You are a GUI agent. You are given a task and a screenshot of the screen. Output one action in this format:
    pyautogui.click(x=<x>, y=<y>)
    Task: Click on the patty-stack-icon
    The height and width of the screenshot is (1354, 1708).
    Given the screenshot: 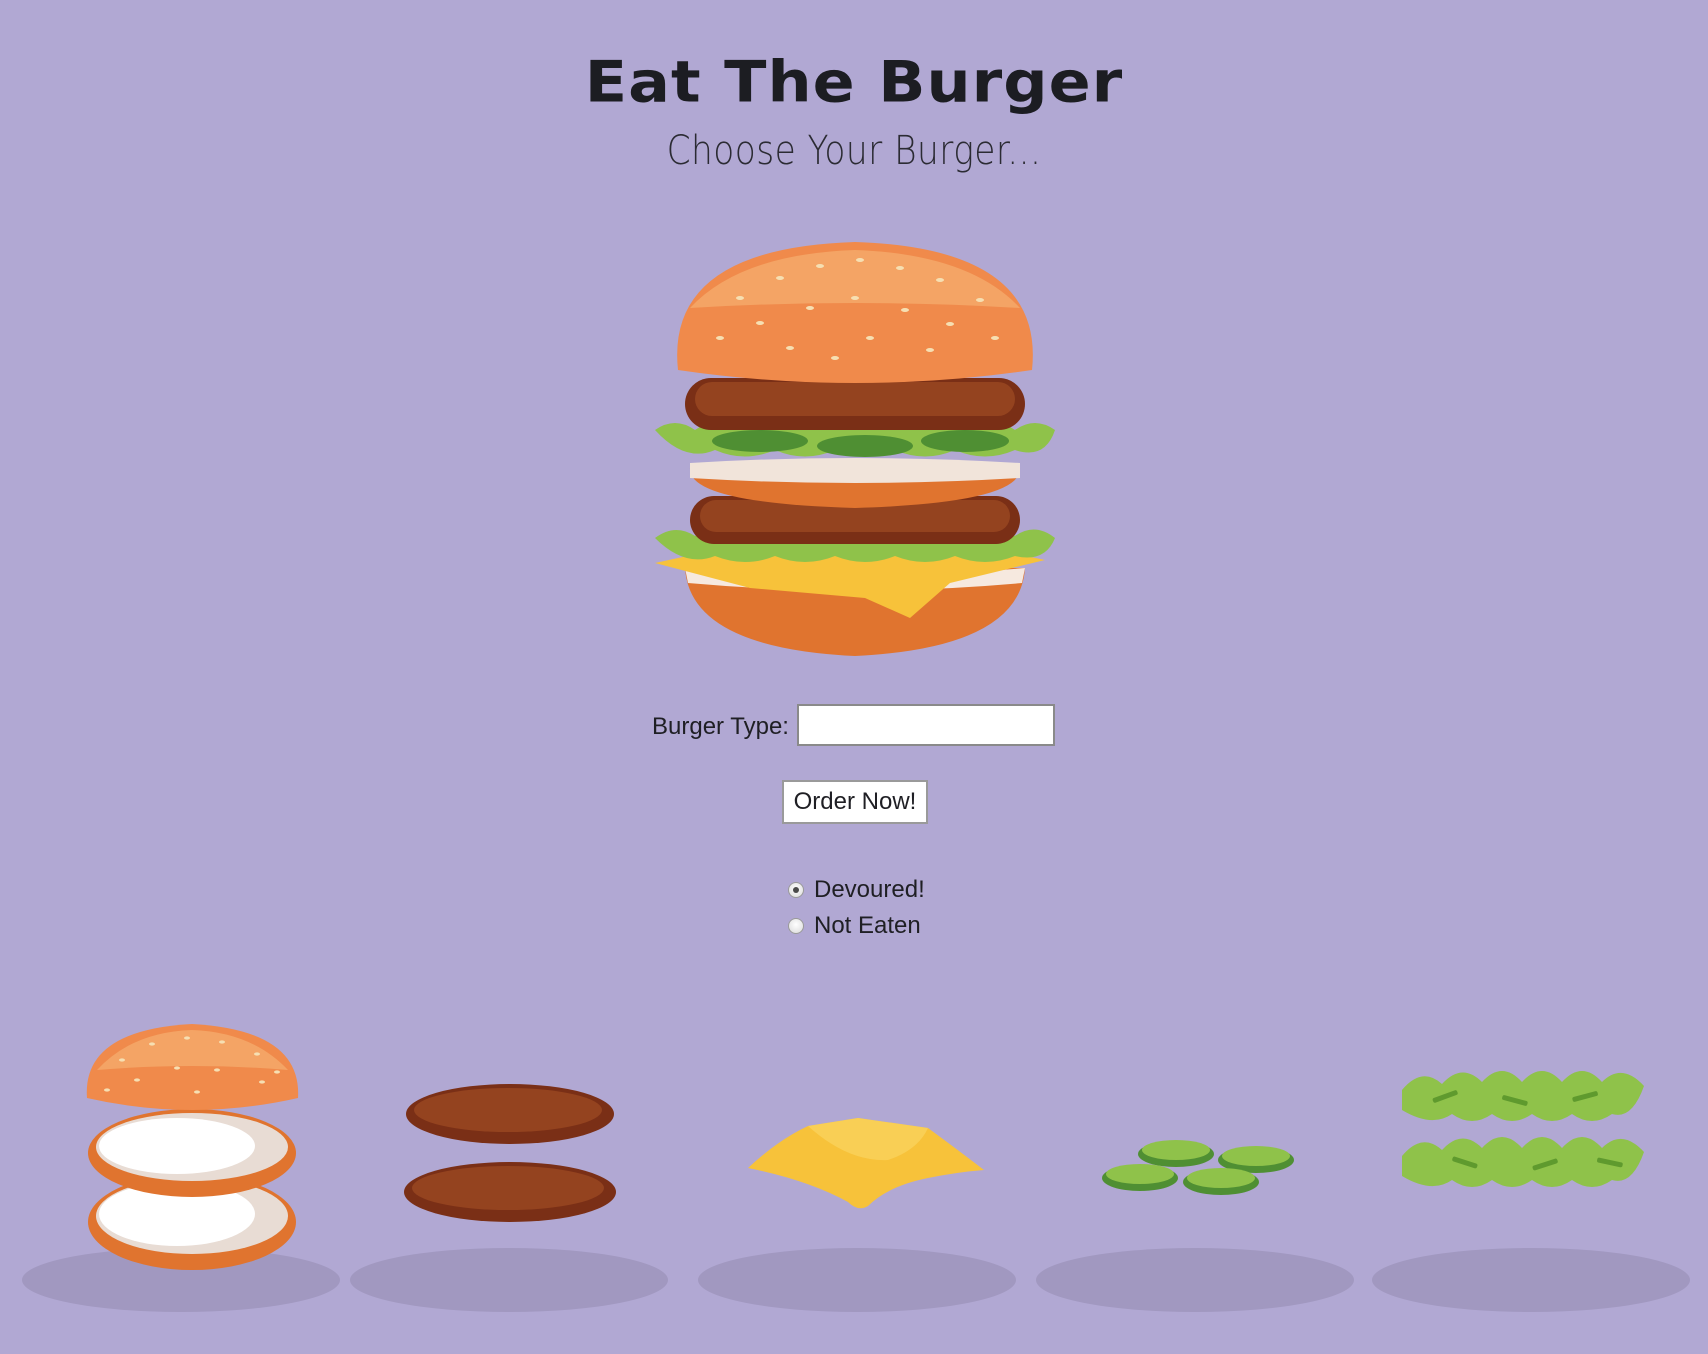 What is the action you would take?
    pyautogui.click(x=510, y=1153)
    